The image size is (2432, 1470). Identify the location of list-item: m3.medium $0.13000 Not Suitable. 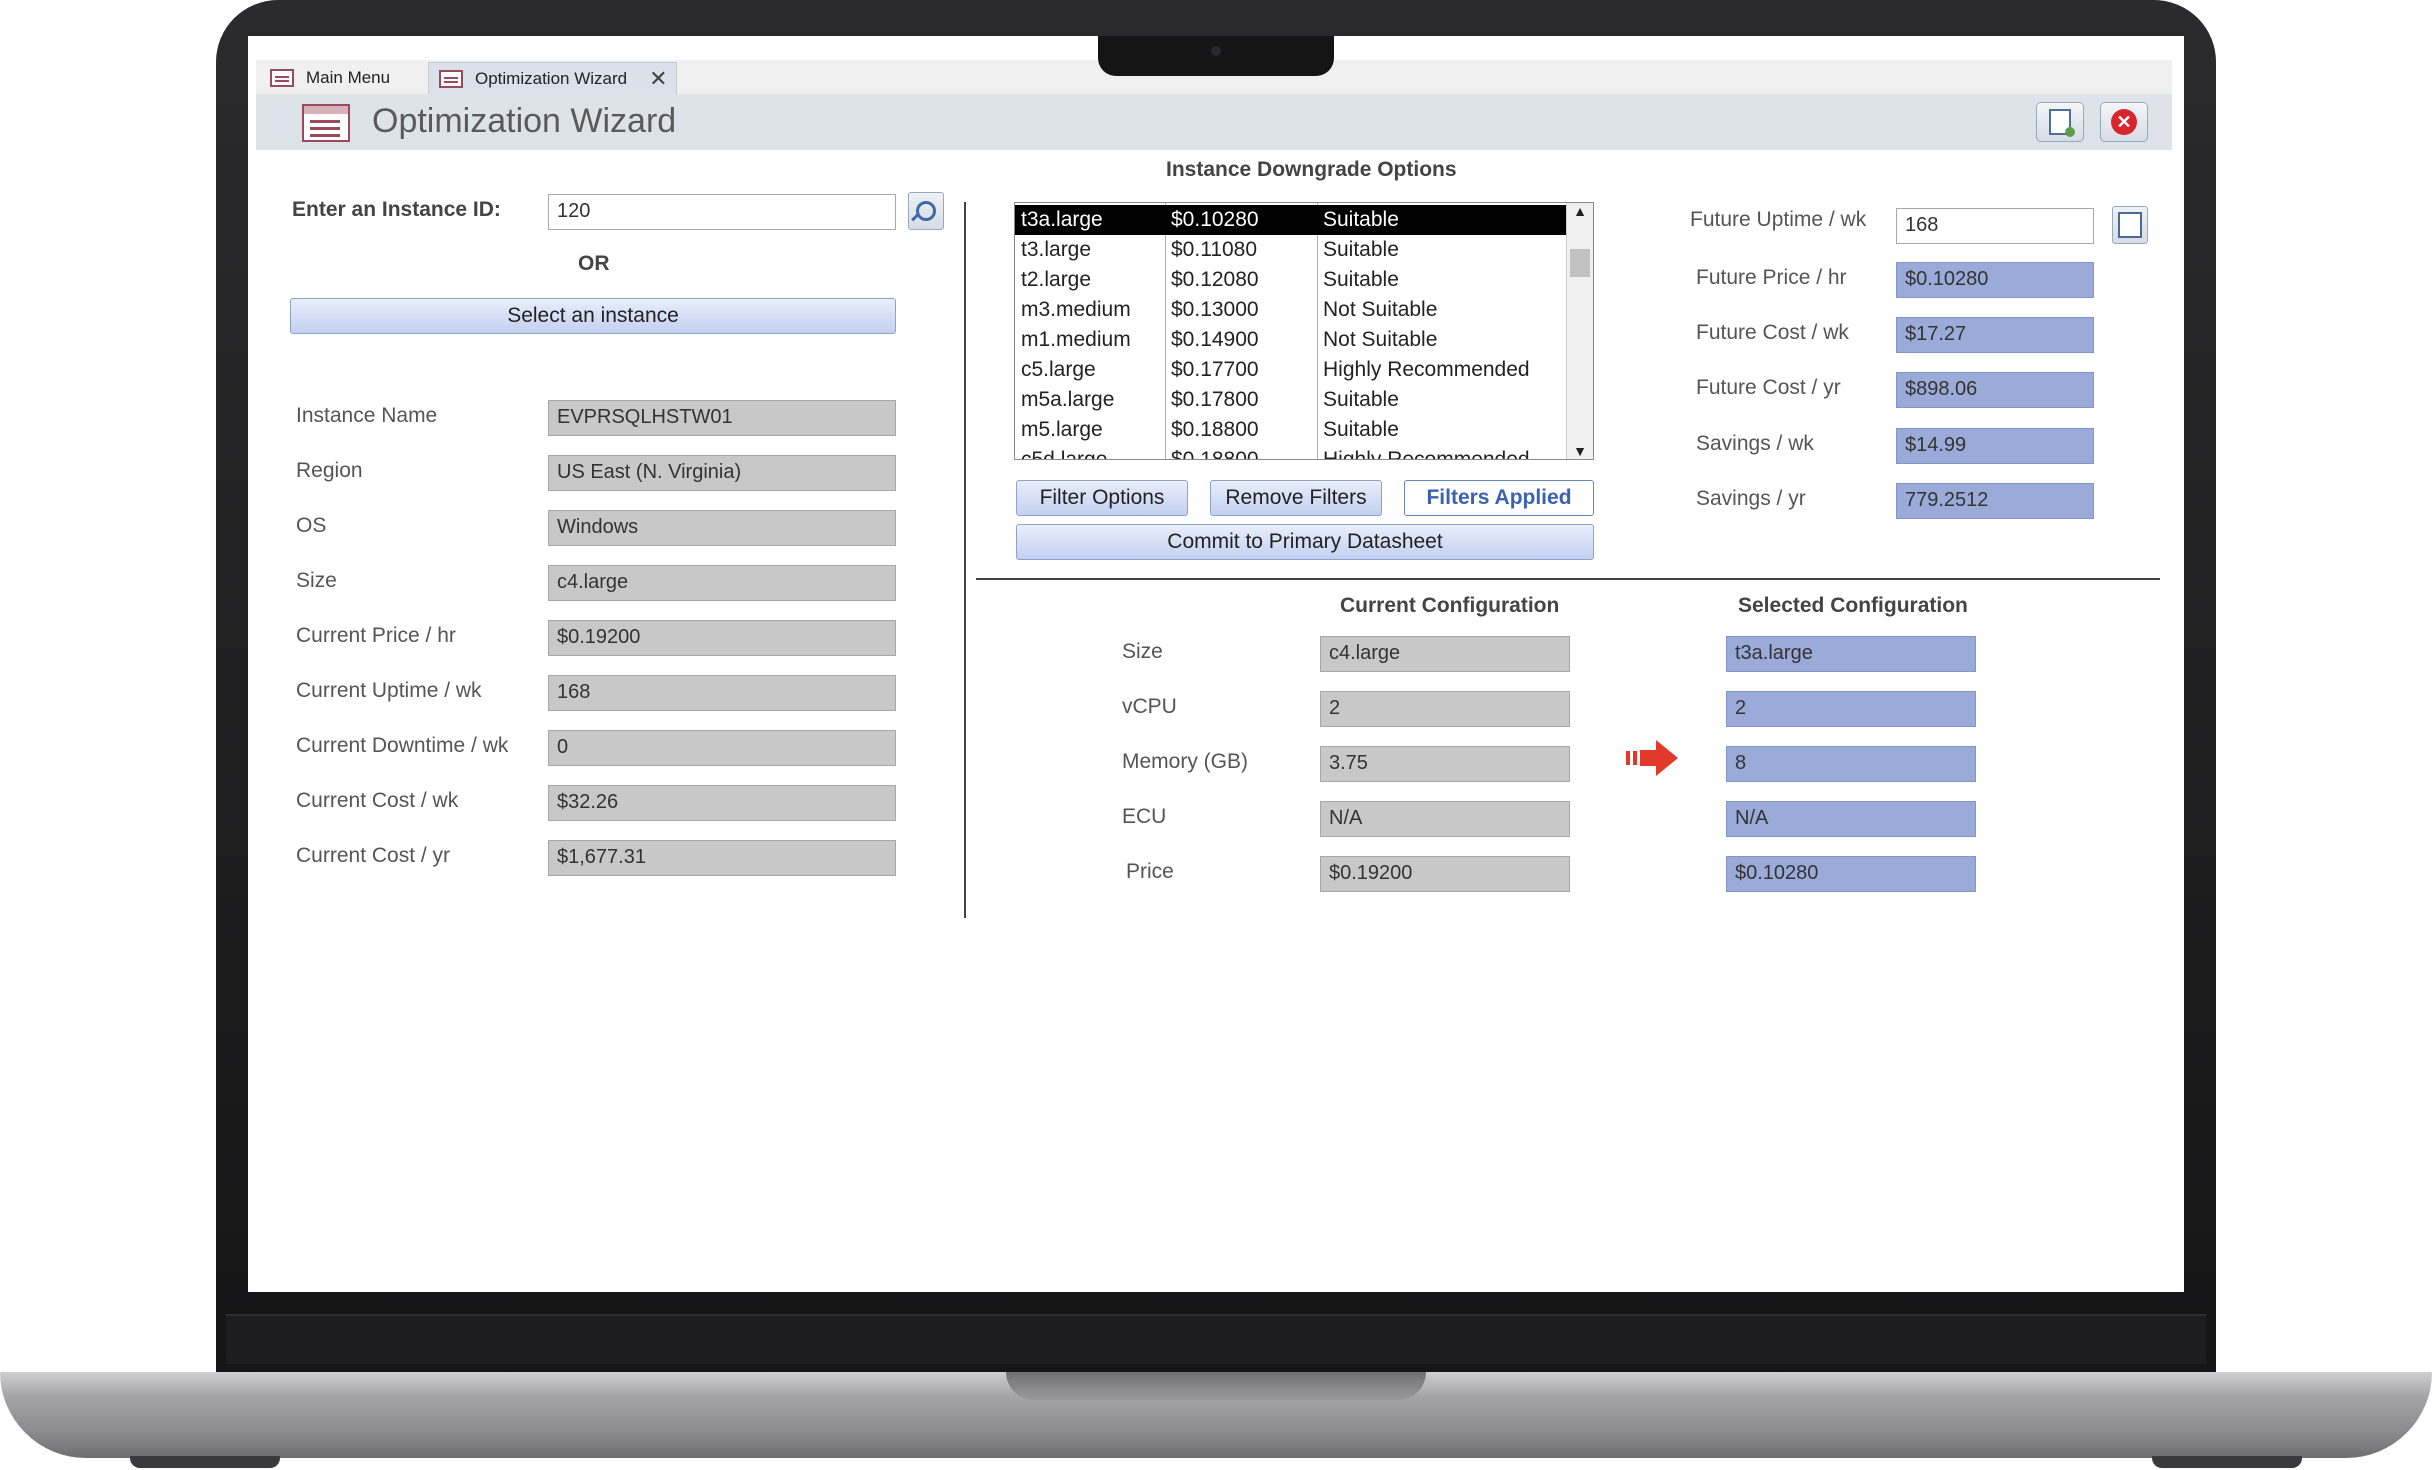
(1291, 310).